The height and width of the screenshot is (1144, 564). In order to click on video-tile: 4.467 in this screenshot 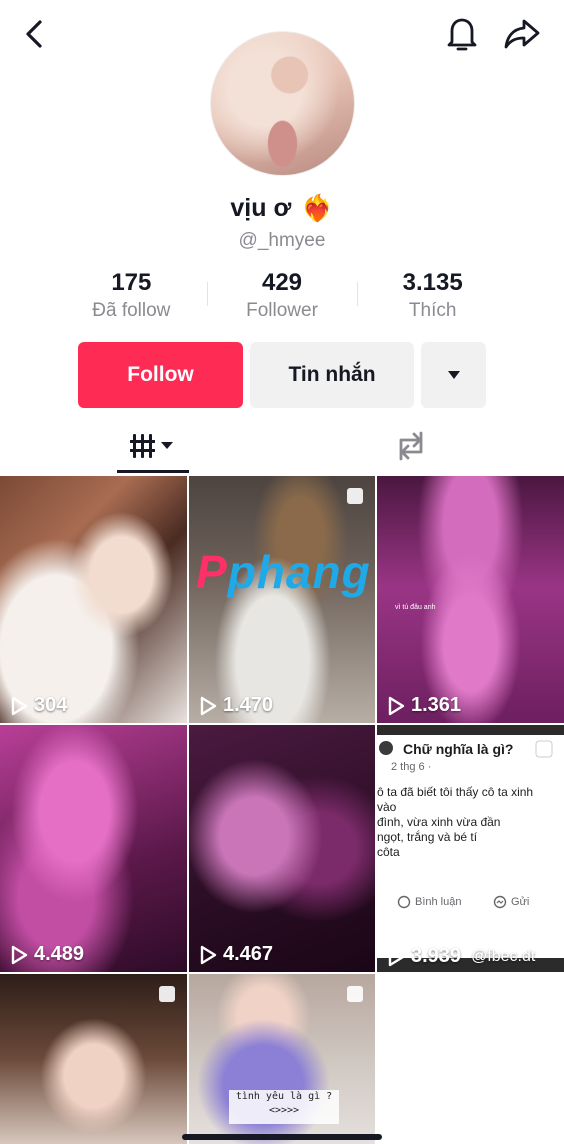, I will do `click(282, 848)`.